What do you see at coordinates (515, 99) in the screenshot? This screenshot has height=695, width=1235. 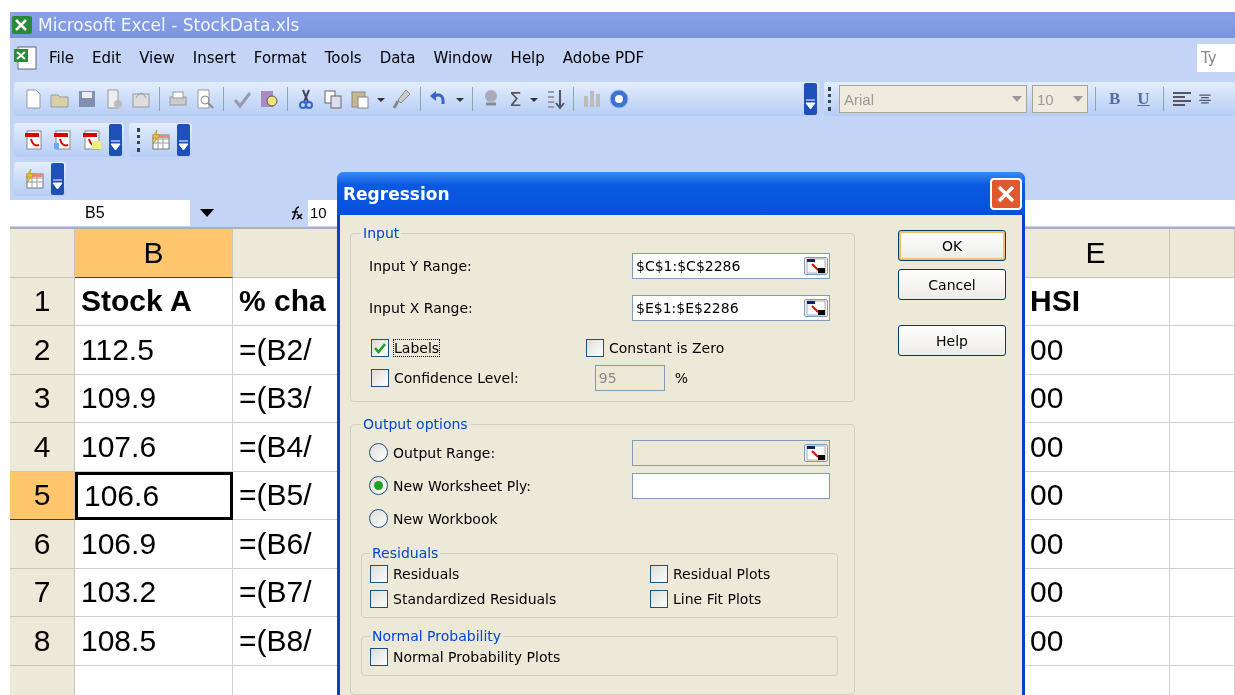 I see `autosum-button: Σ` at bounding box center [515, 99].